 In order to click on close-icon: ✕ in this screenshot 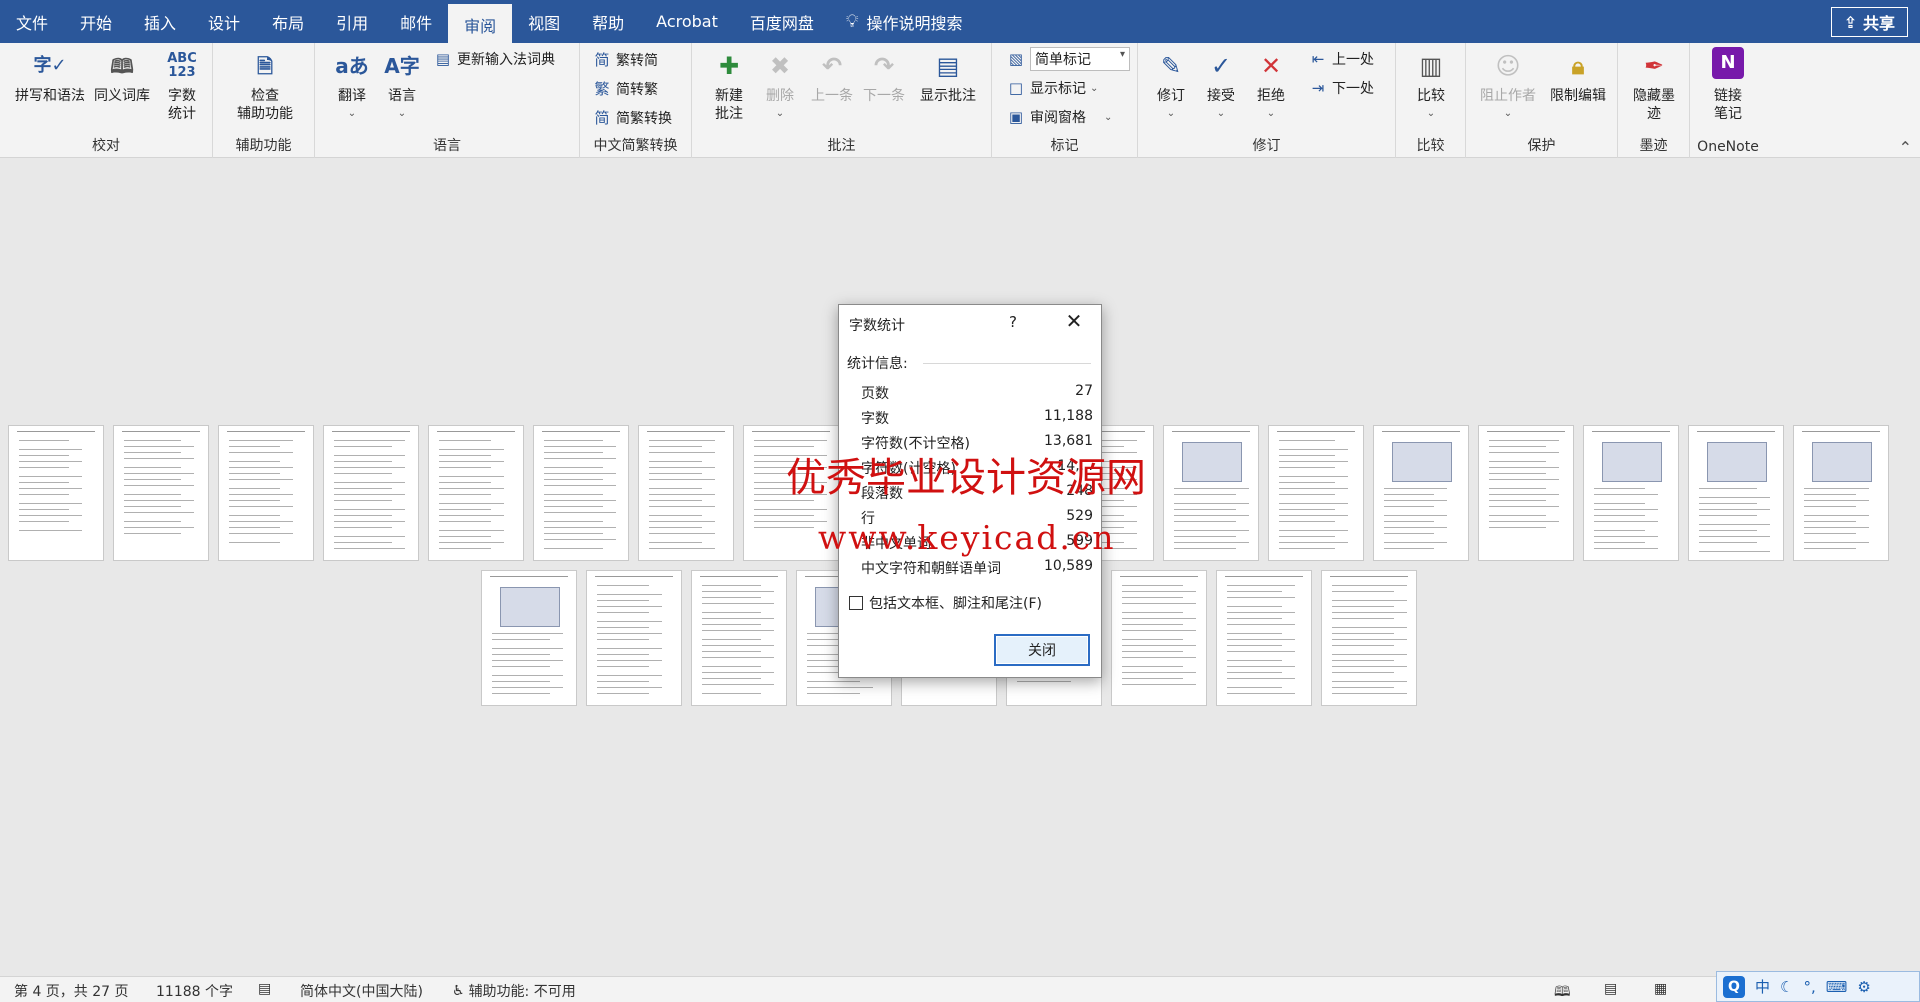, I will do `click(1074, 321)`.